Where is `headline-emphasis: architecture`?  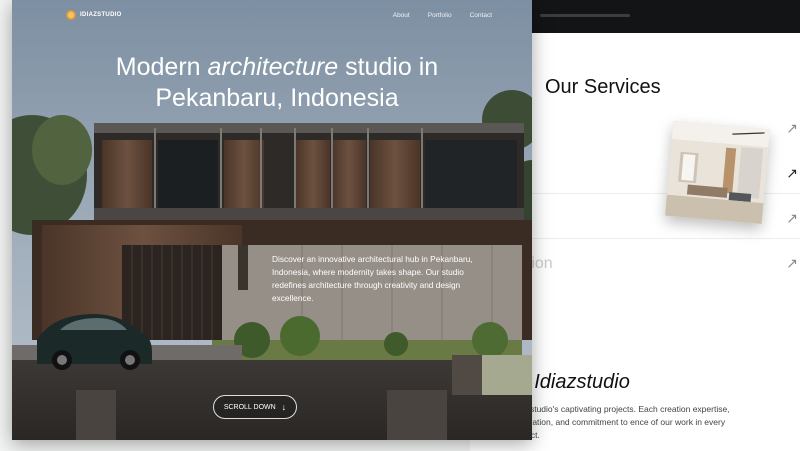 headline-emphasis: architecture is located at coordinates (273, 67).